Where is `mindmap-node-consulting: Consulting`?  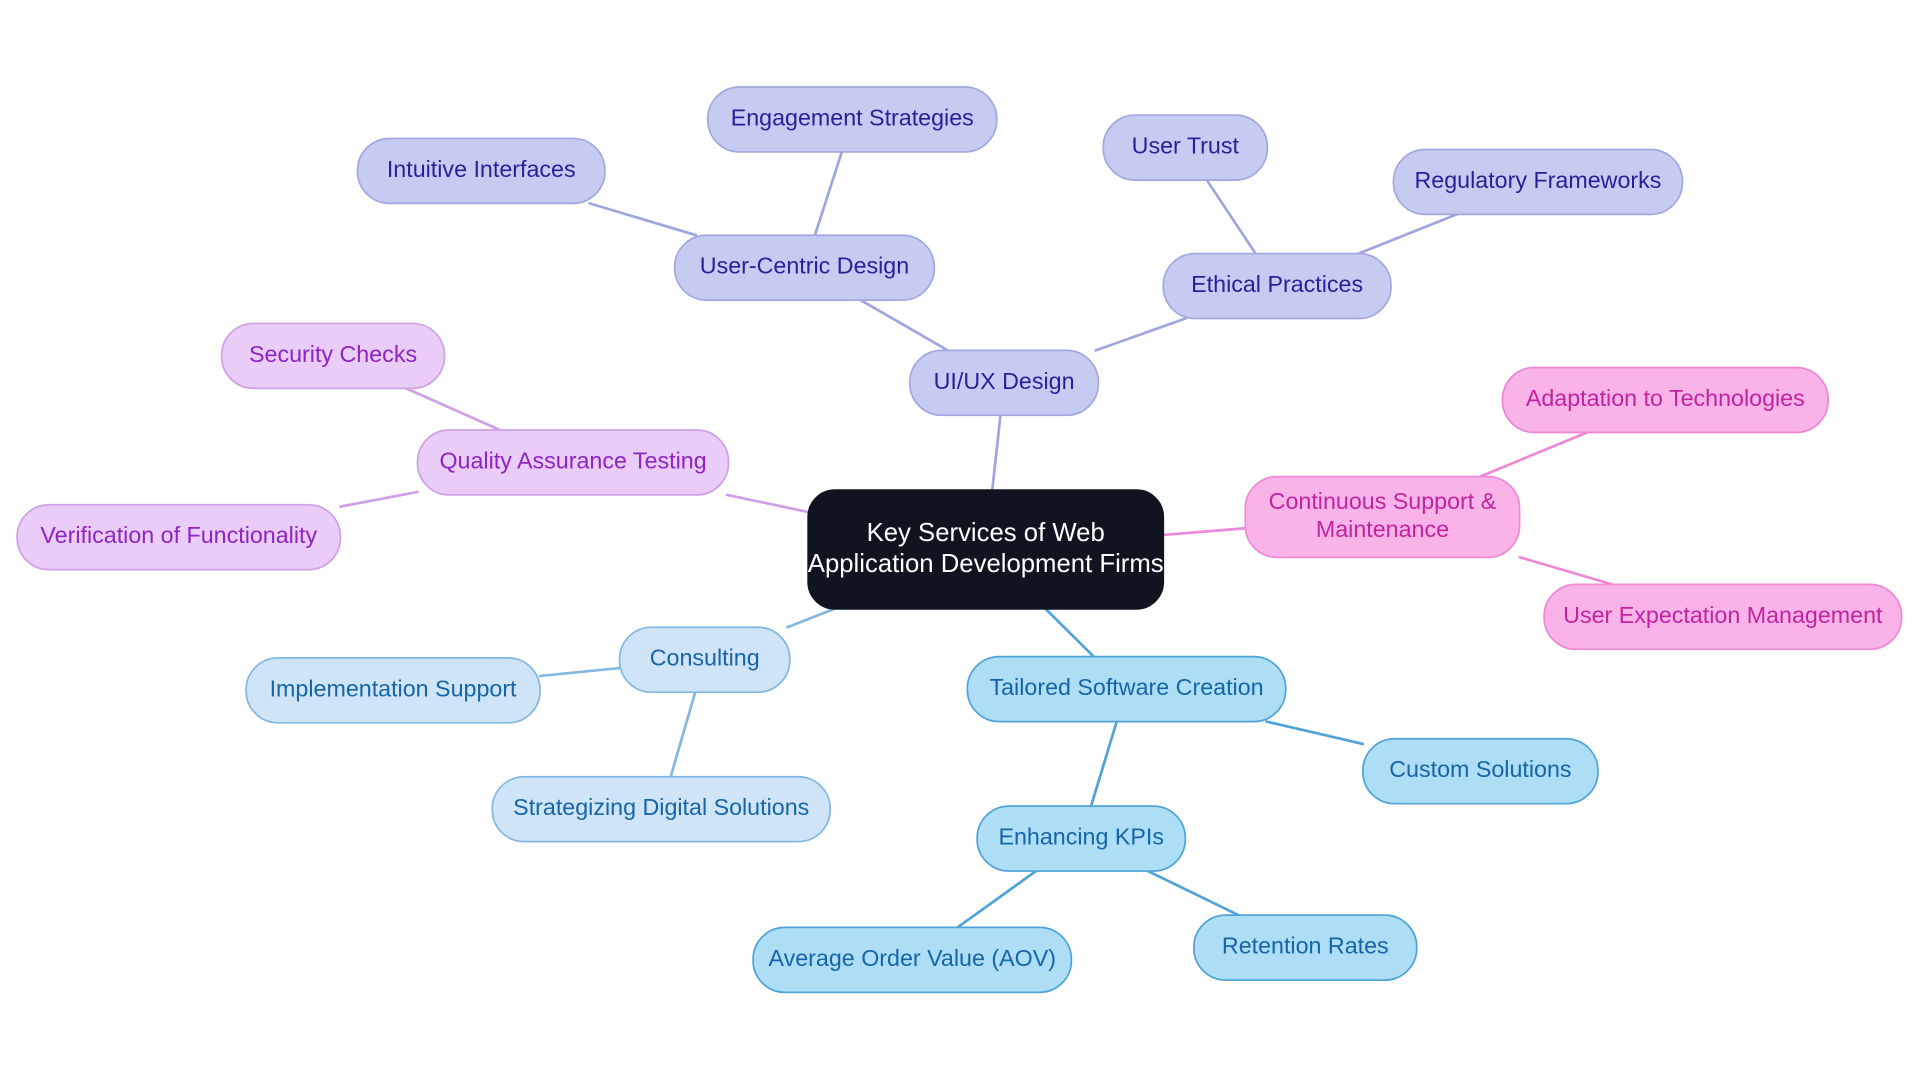
mindmap-node-consulting: Consulting is located at coordinates (704, 660).